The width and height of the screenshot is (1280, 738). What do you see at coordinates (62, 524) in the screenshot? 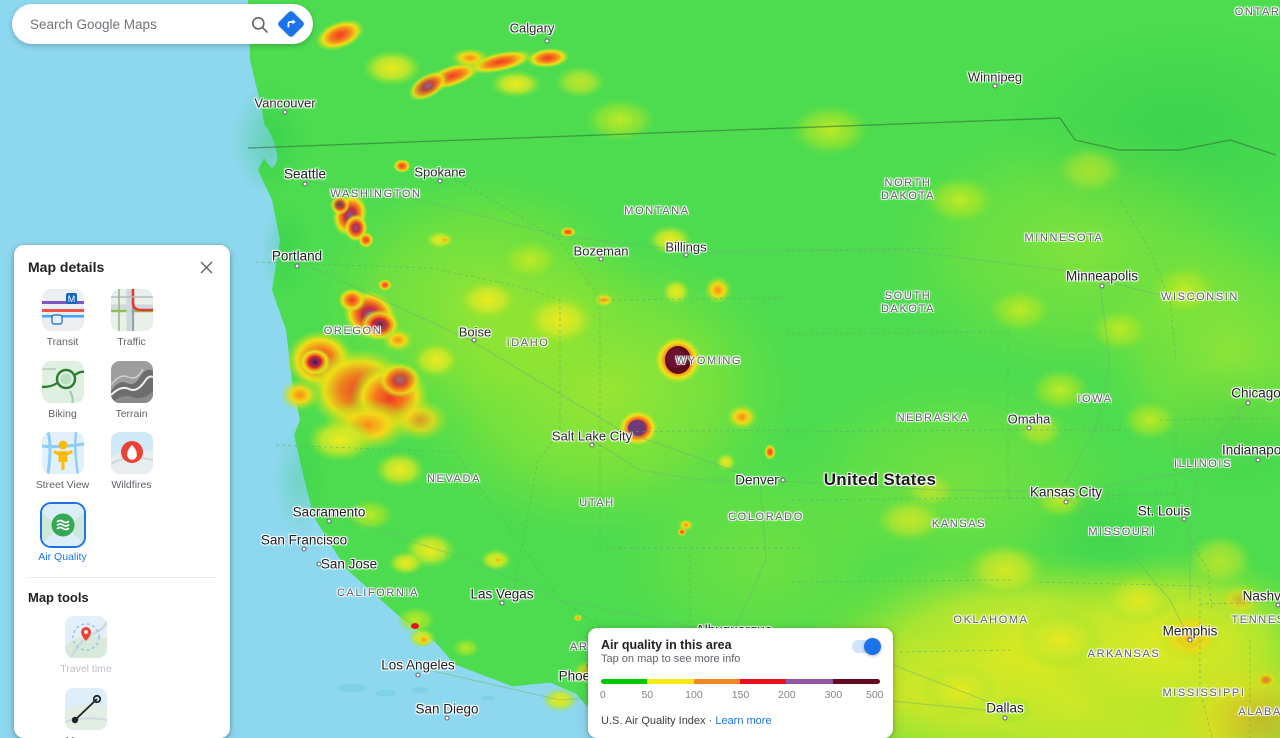
I see `air-quality-icon` at bounding box center [62, 524].